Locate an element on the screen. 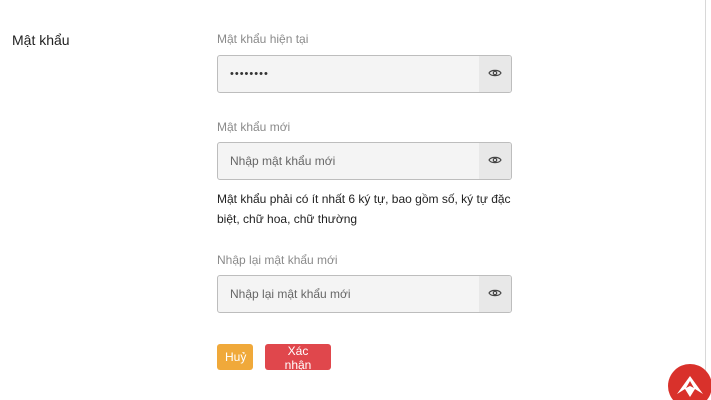 Image resolution: width=711 pixels, height=400 pixels. new-password-label: Mật khẩu mới is located at coordinates (254, 127).